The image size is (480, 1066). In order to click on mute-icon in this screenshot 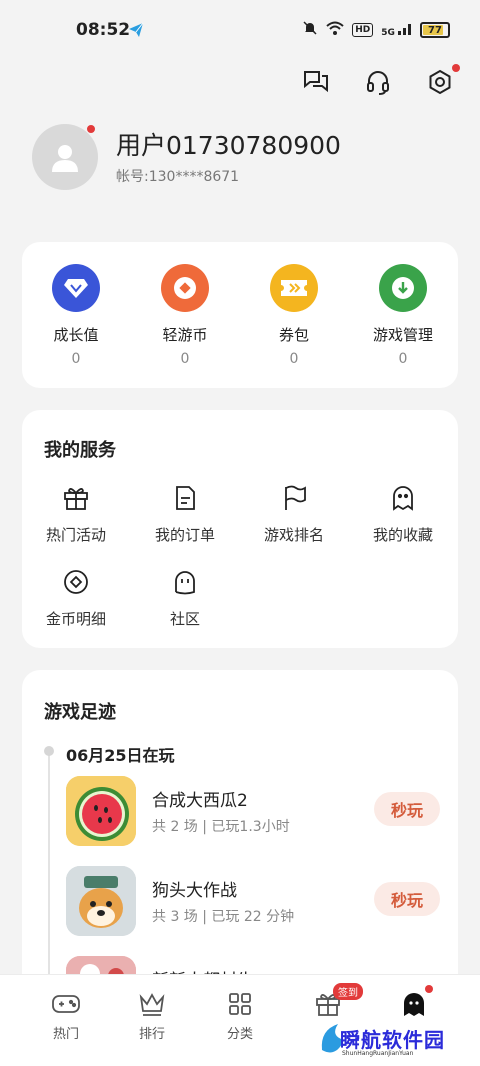, I will do `click(310, 30)`.